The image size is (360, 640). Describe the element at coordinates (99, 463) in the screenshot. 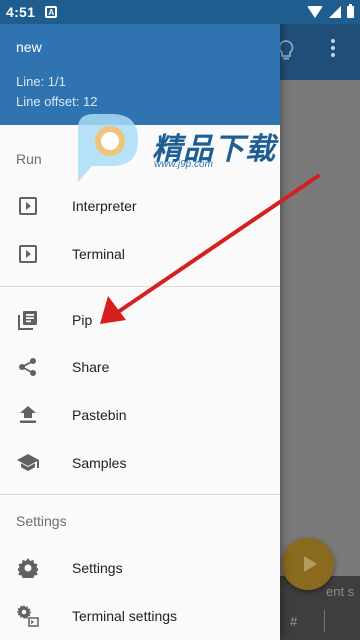

I see `menu-item-label: Samples` at that location.